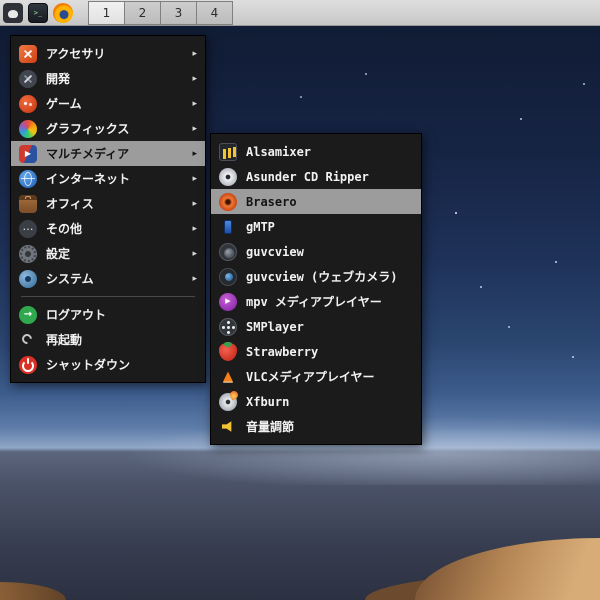 This screenshot has width=600, height=600. What do you see at coordinates (64, 340) in the screenshot?
I see `menu-action-label: 再起動` at bounding box center [64, 340].